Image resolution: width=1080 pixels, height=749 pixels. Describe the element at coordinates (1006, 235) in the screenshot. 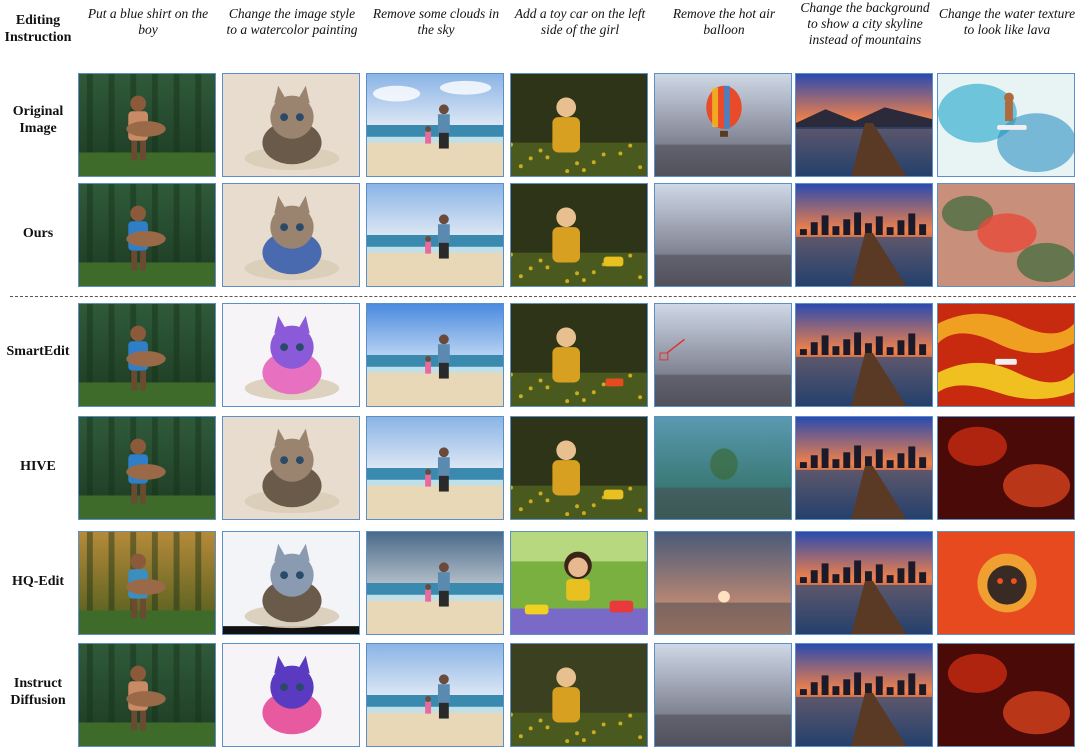

I see `image-ours-surfer` at that location.